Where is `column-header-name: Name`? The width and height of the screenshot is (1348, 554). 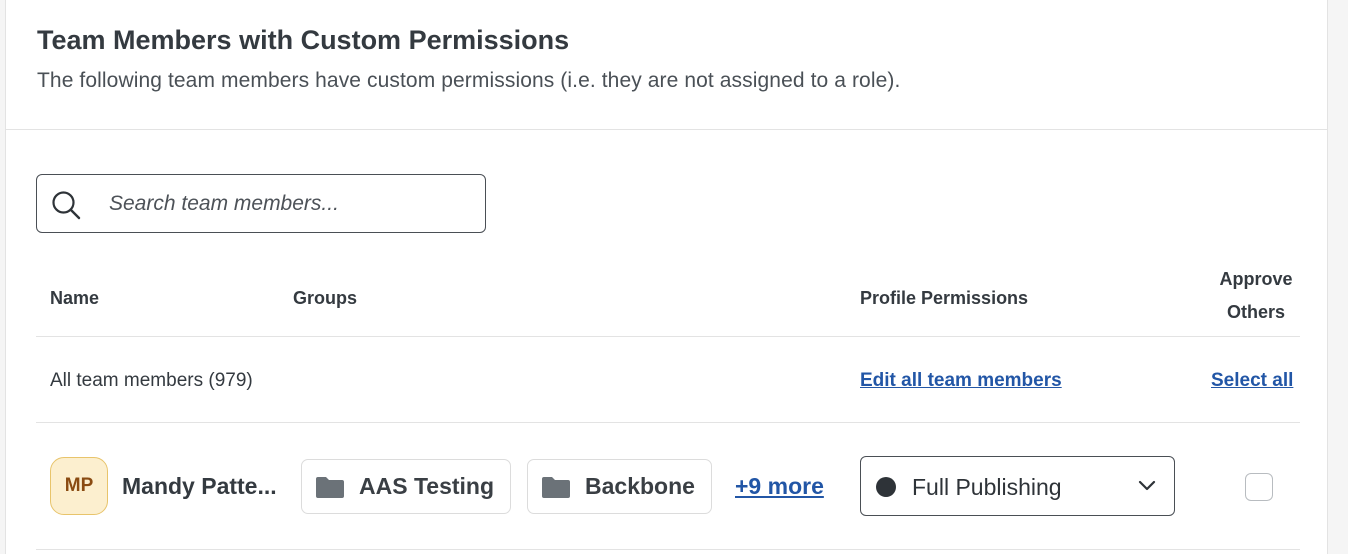
column-header-name: Name is located at coordinates (74, 298).